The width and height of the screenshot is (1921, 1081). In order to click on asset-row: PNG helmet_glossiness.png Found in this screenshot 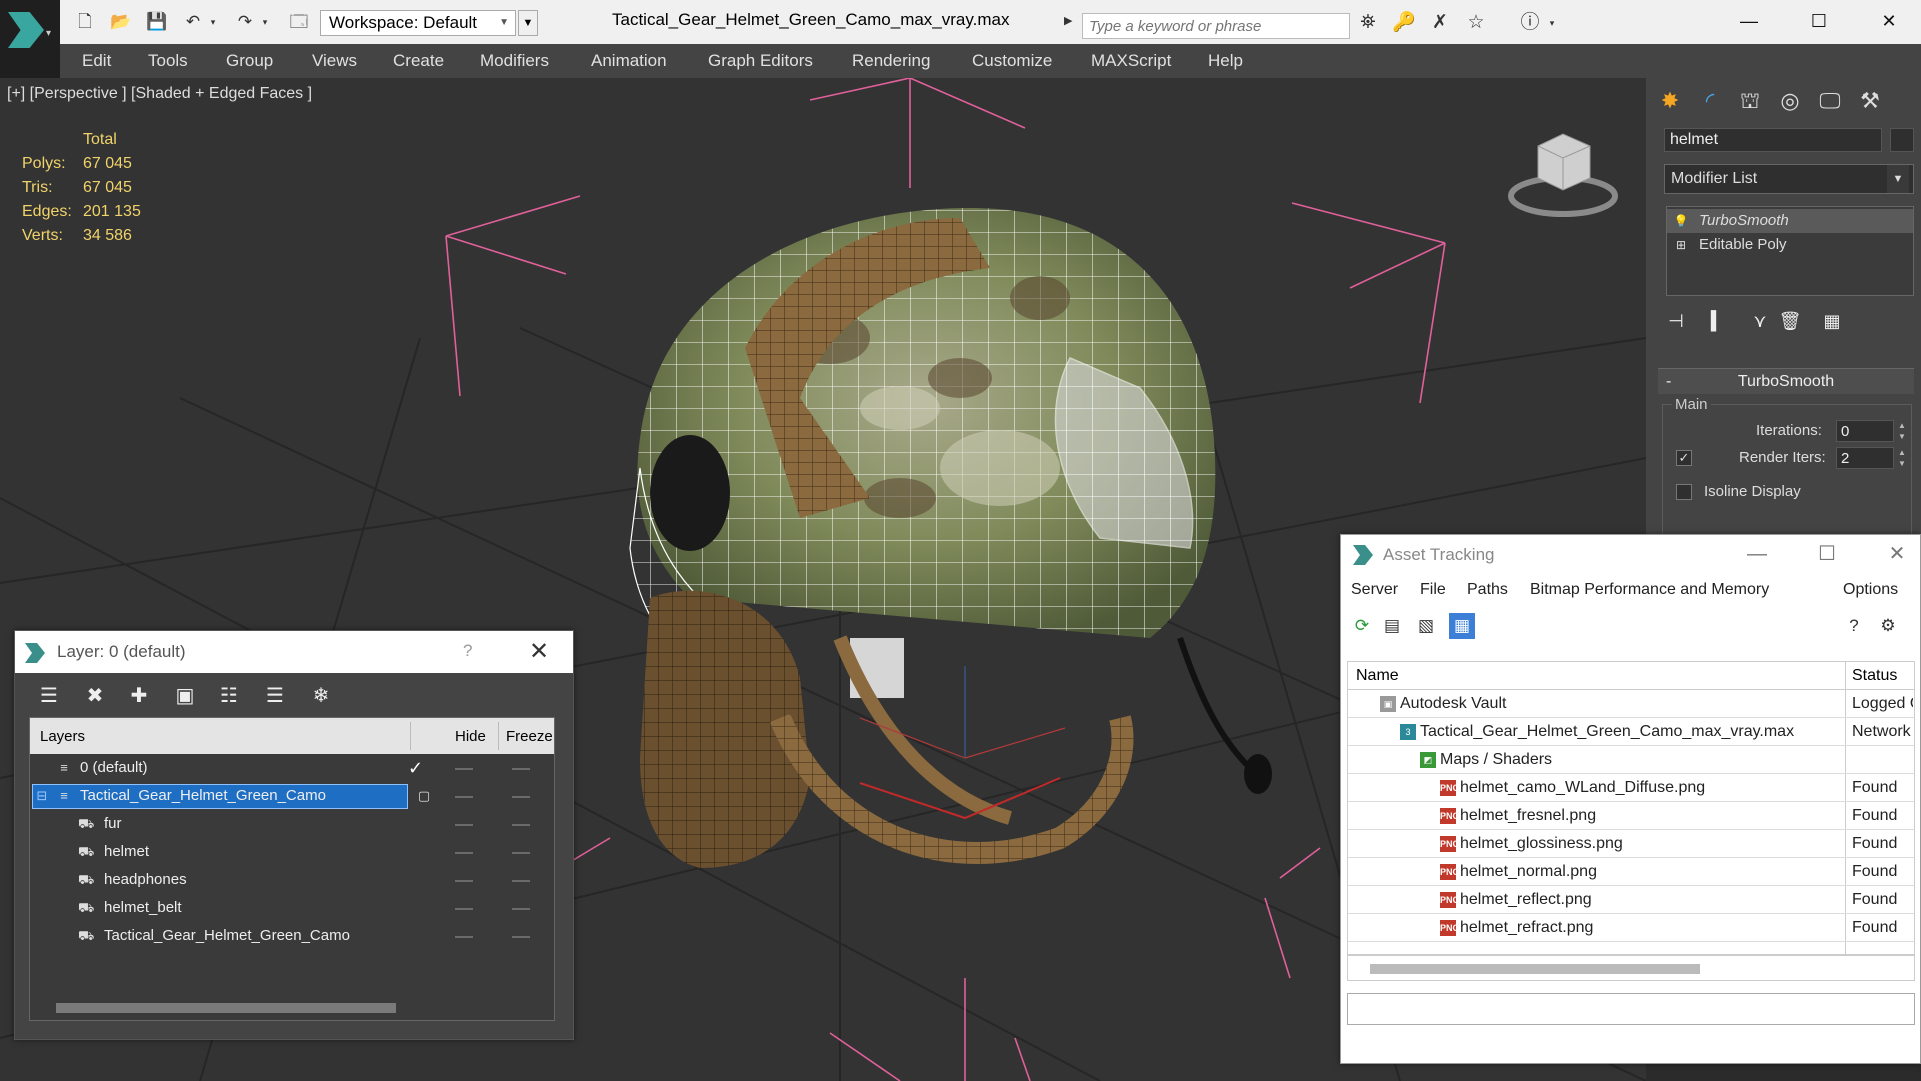, I will do `click(1631, 844)`.